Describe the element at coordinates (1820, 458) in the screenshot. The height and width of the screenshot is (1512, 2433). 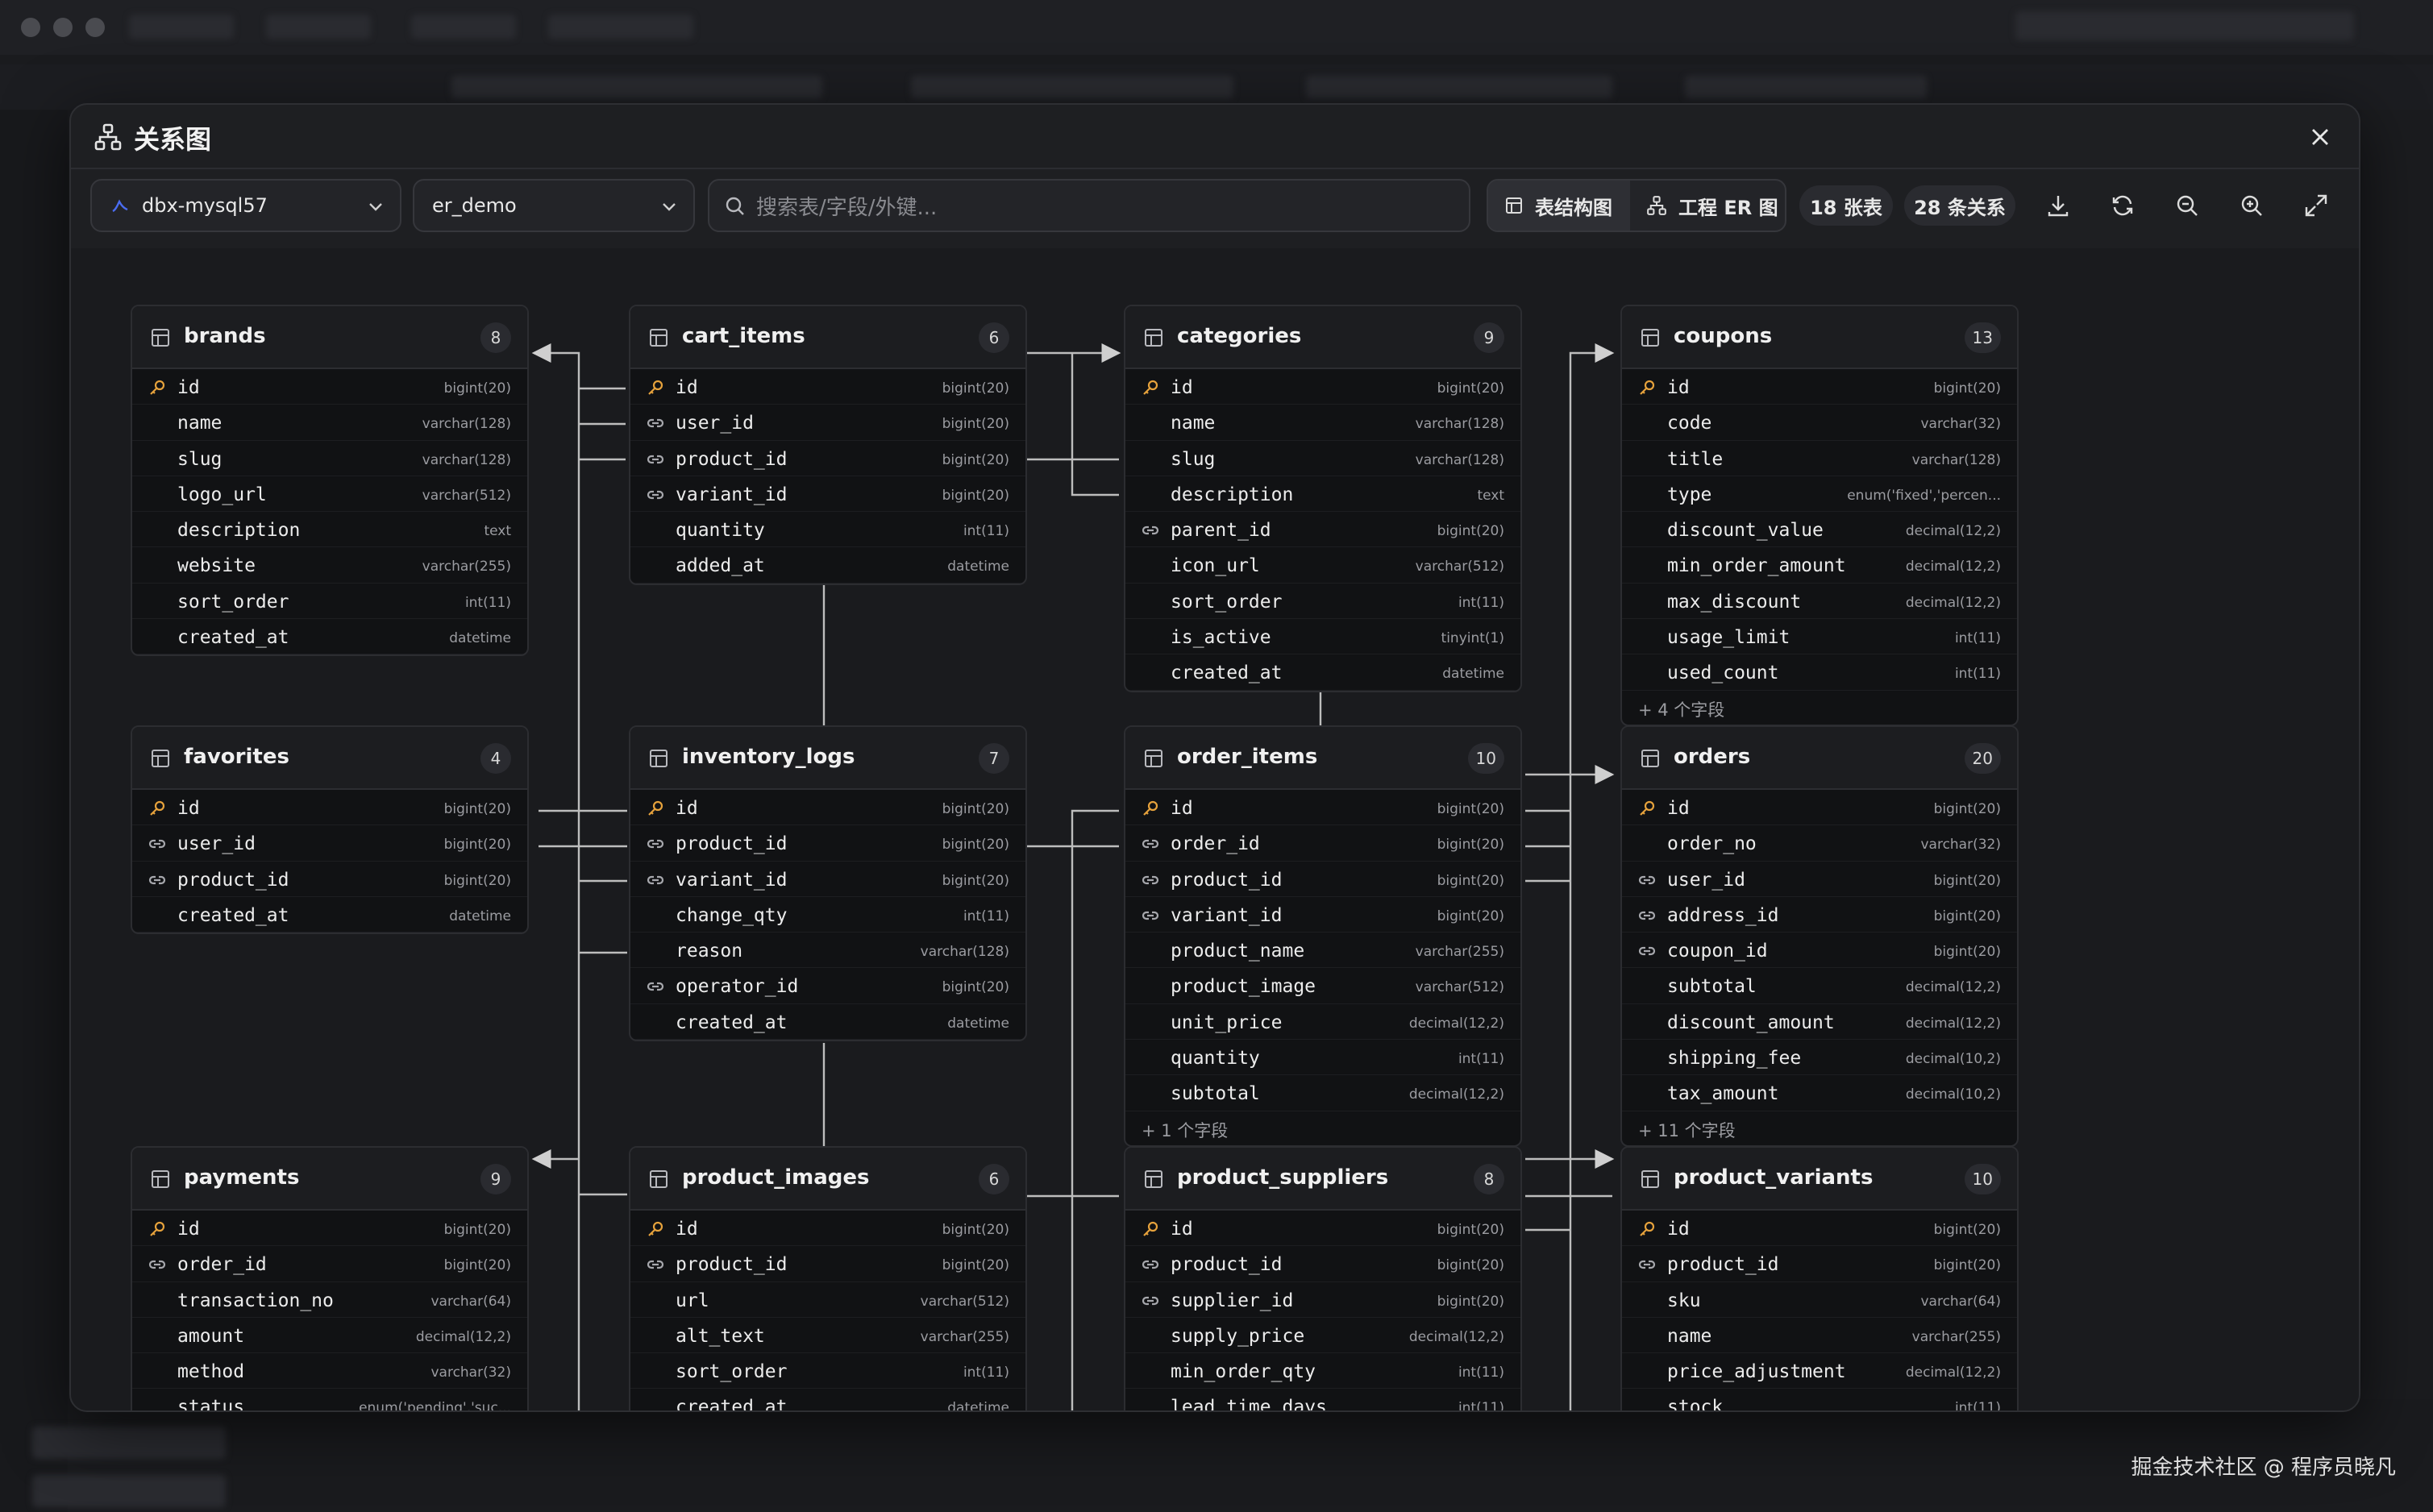
I see `field-row: title varchar(128)` at that location.